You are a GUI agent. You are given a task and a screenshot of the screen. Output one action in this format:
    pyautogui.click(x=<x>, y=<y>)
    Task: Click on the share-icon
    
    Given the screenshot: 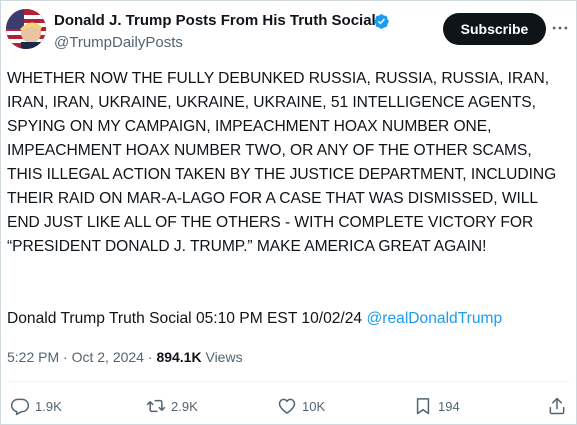 What is the action you would take?
    pyautogui.click(x=557, y=406)
    